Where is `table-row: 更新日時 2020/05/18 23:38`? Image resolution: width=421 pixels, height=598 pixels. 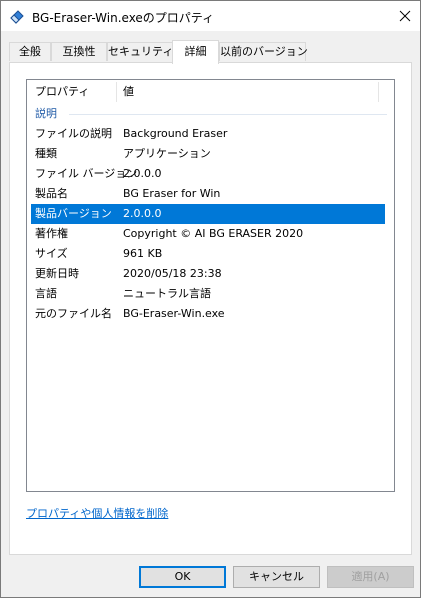
table-row: 更新日時 2020/05/18 23:38 is located at coordinates (210, 274).